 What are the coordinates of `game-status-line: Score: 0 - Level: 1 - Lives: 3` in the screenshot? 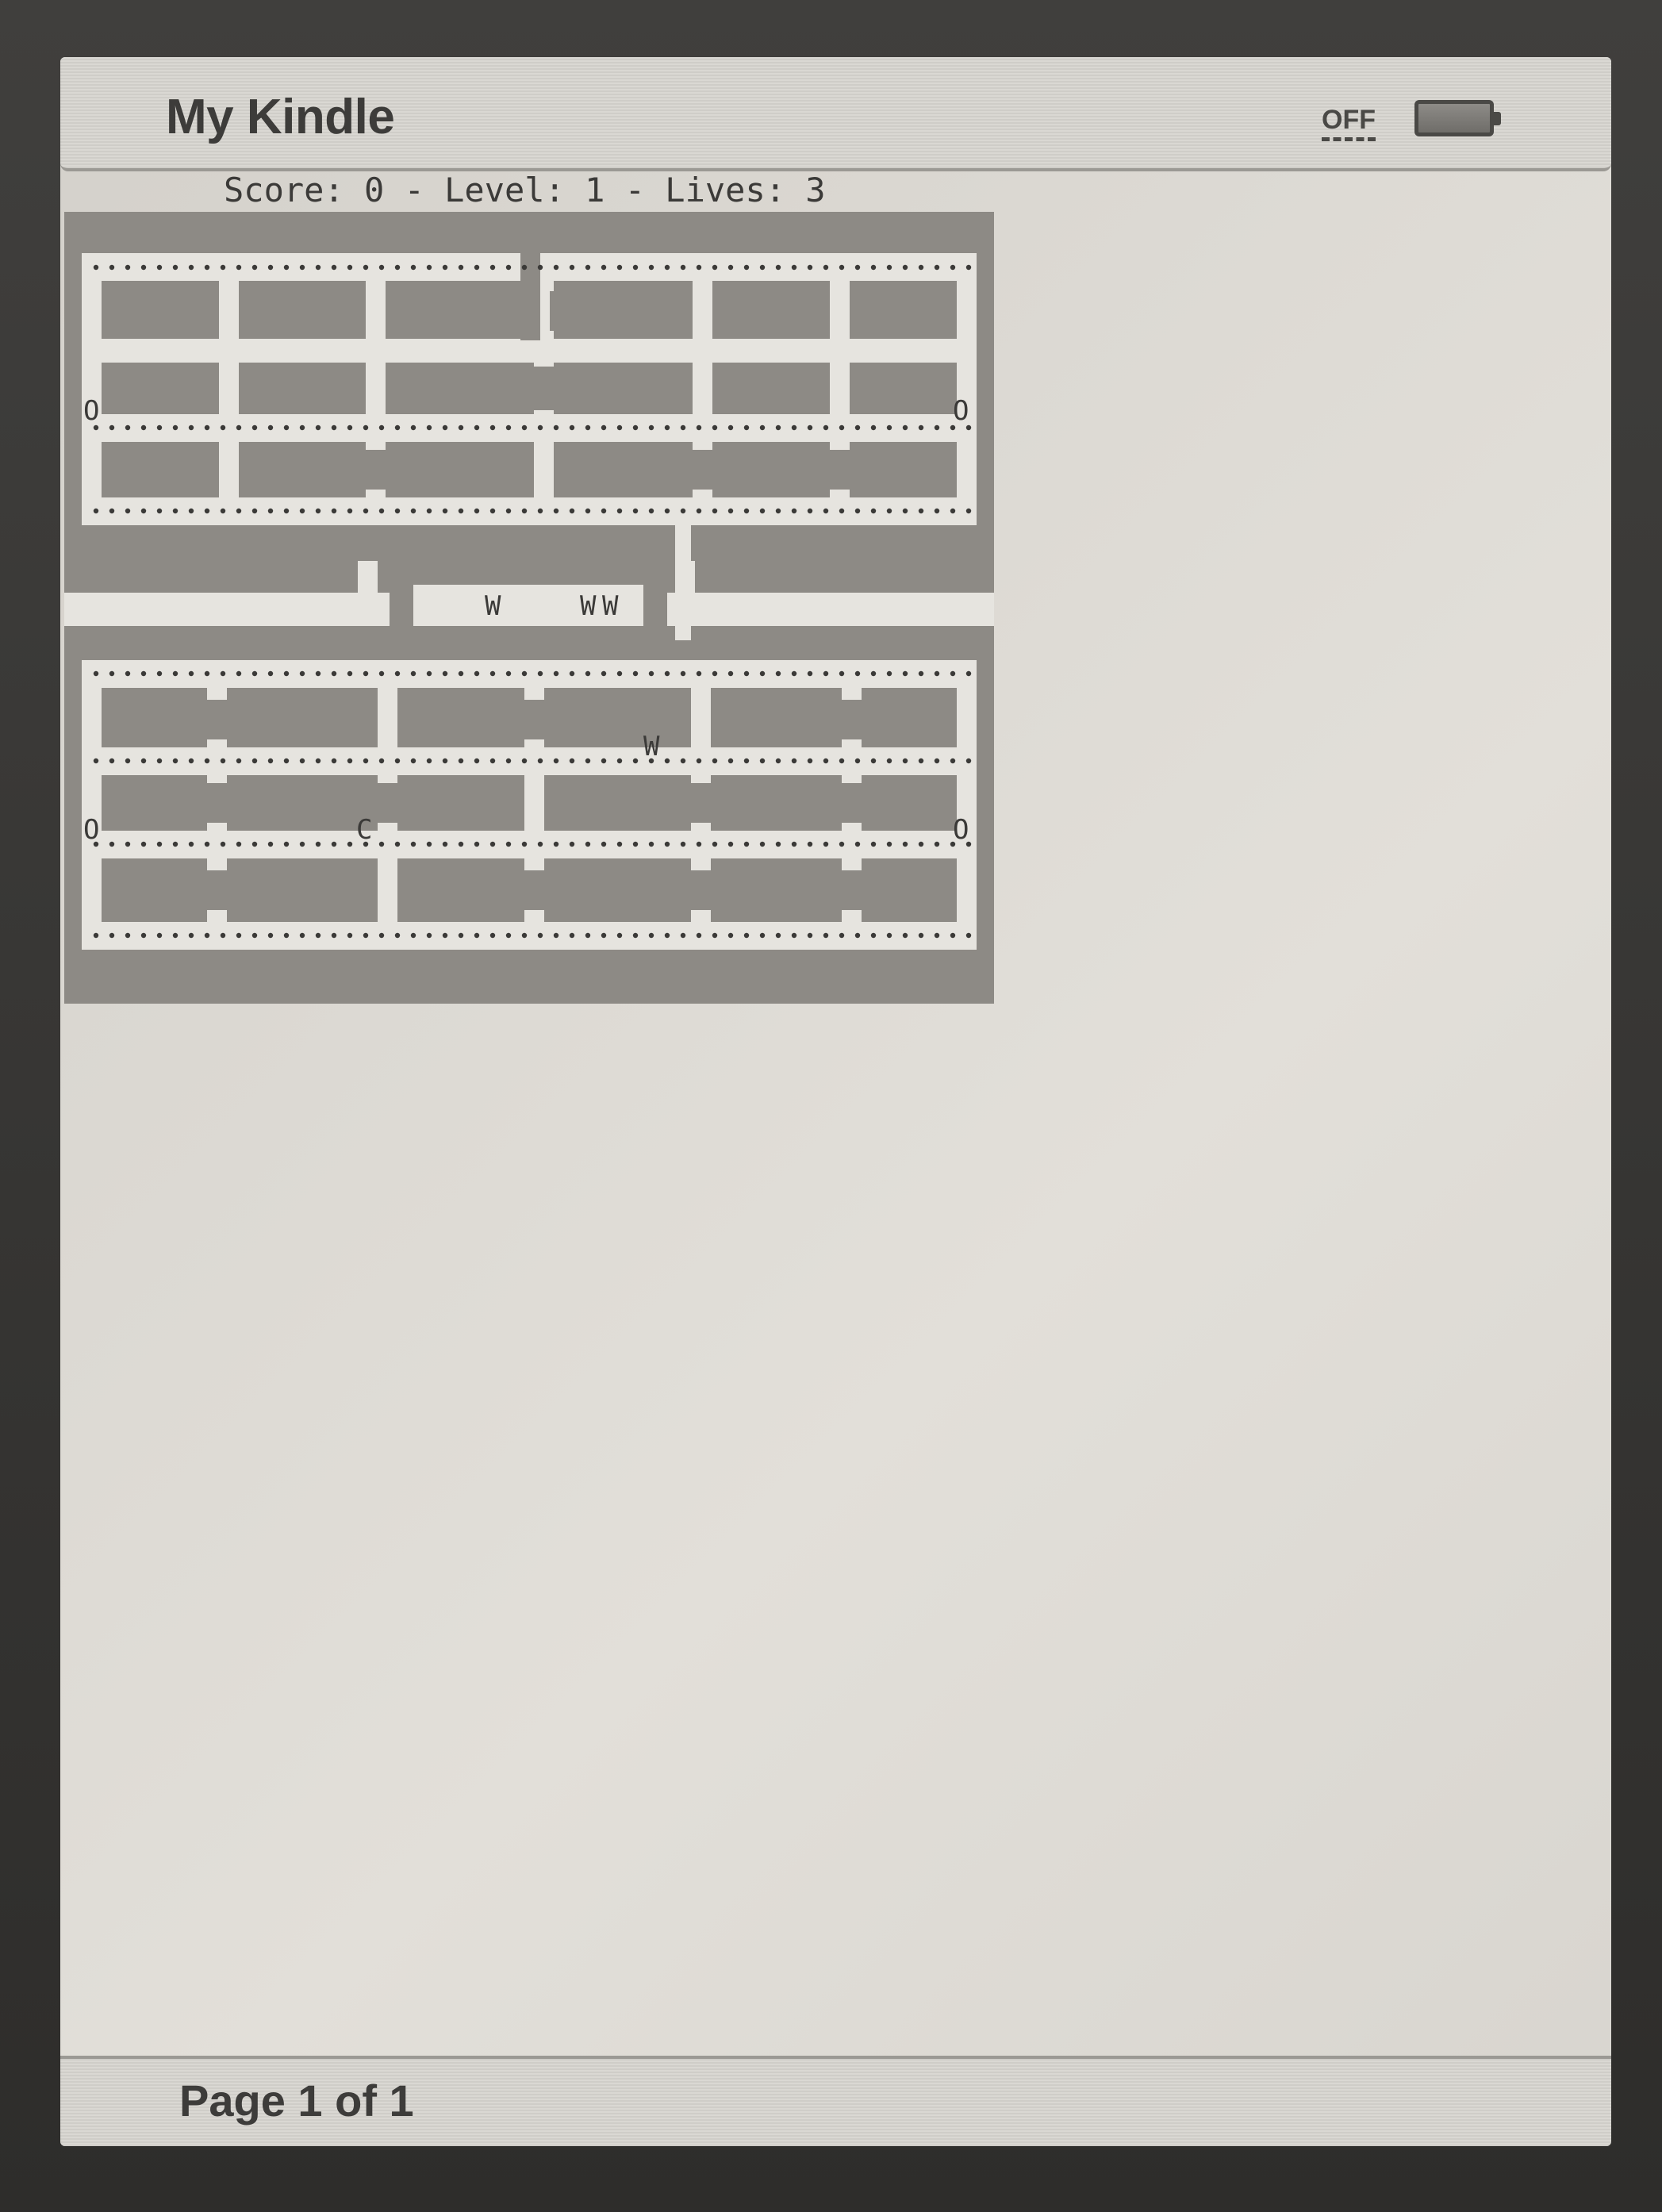 It's located at (525, 190).